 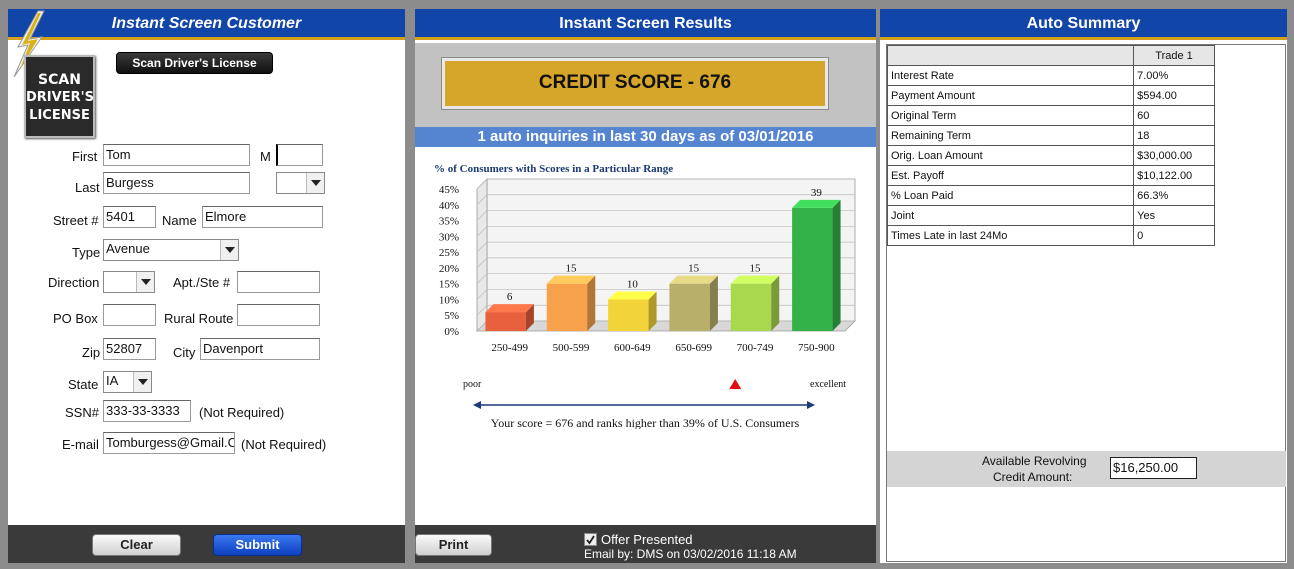 I want to click on summary-row-label: Joint, so click(x=1010, y=215).